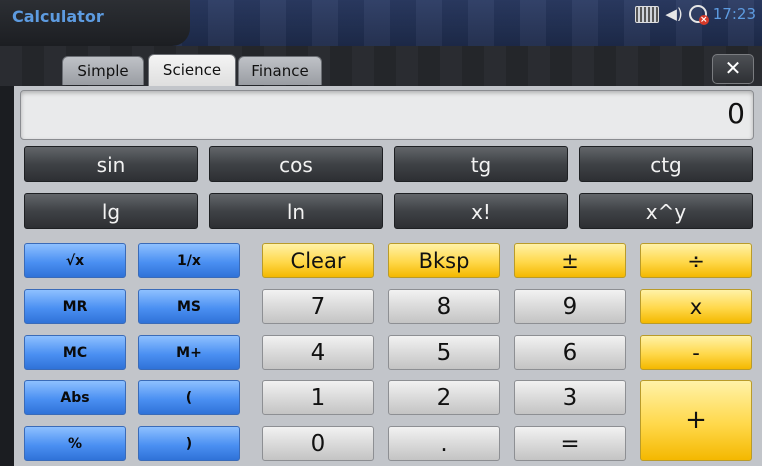 Image resolution: width=762 pixels, height=466 pixels. Describe the element at coordinates (318, 352) in the screenshot. I see `digit-4-button: 4` at that location.